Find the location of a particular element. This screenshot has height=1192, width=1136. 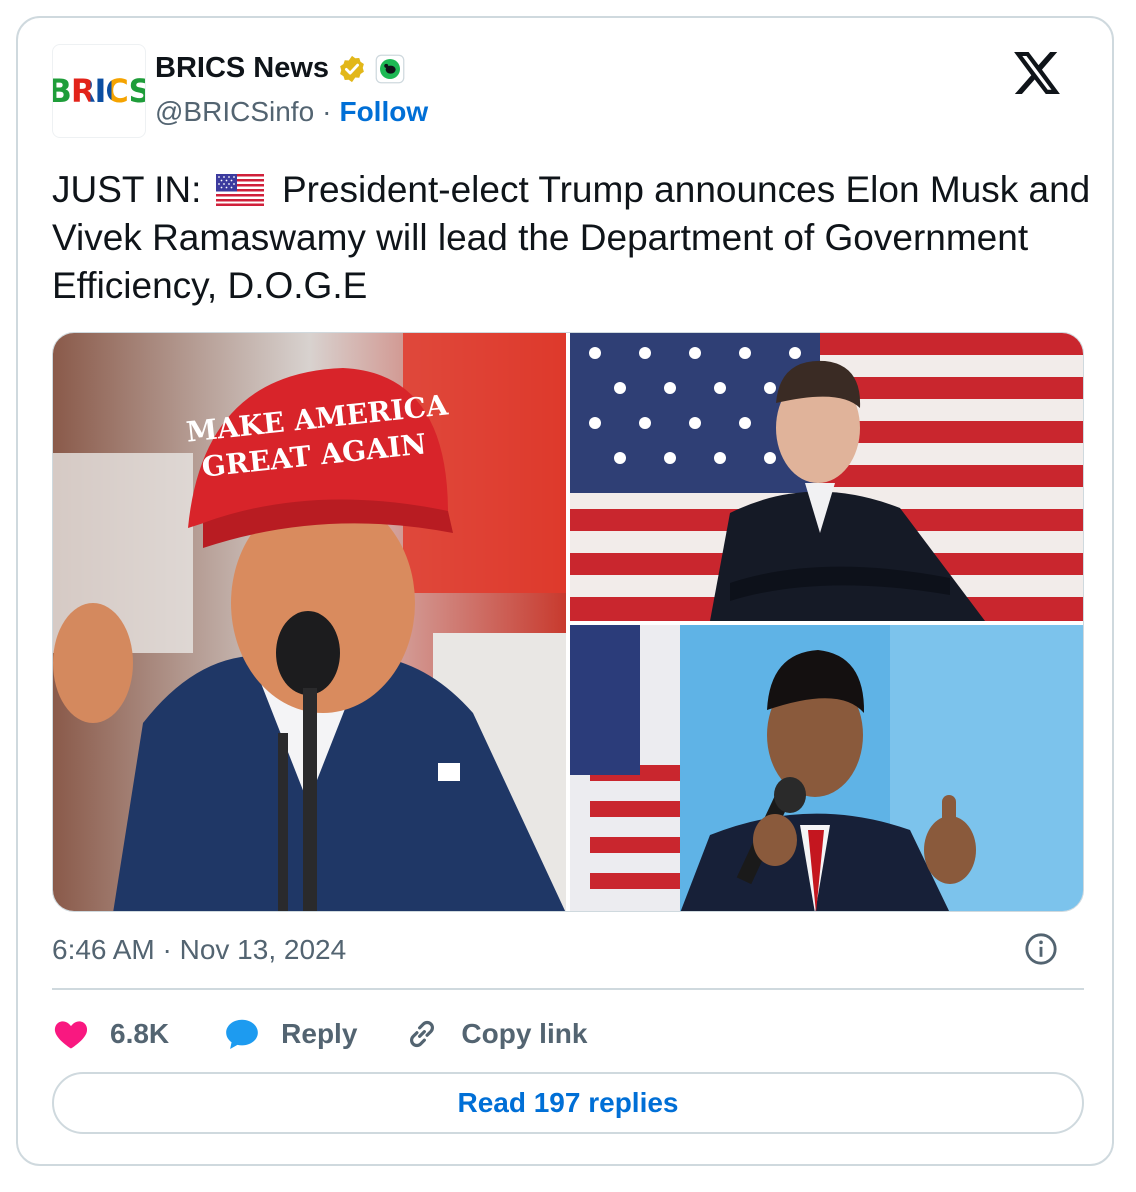

reply-button: Reply is located at coordinates (290, 1034).